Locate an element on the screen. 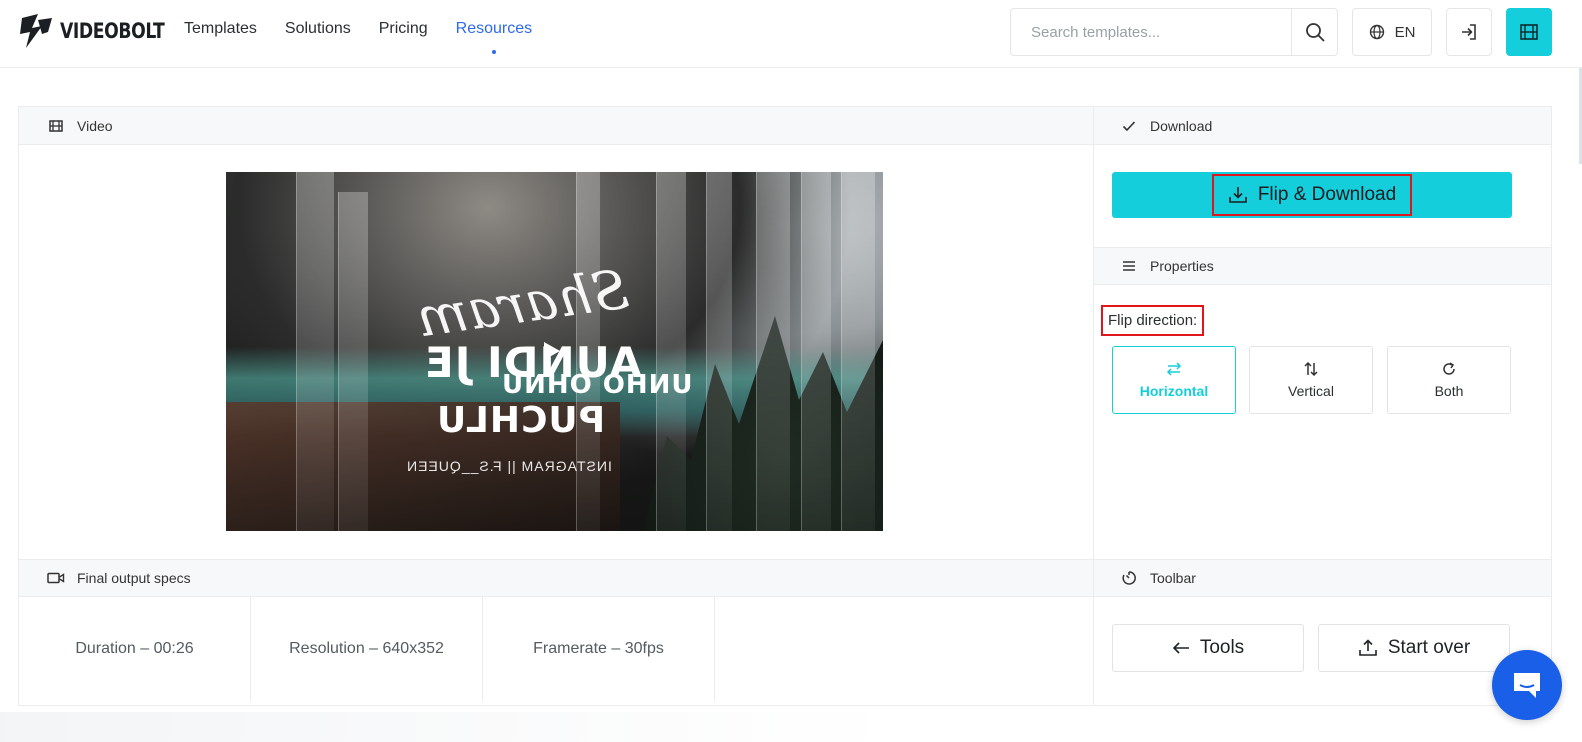 This screenshot has width=1582, height=742. properties-section-header: Properties is located at coordinates (1322, 266).